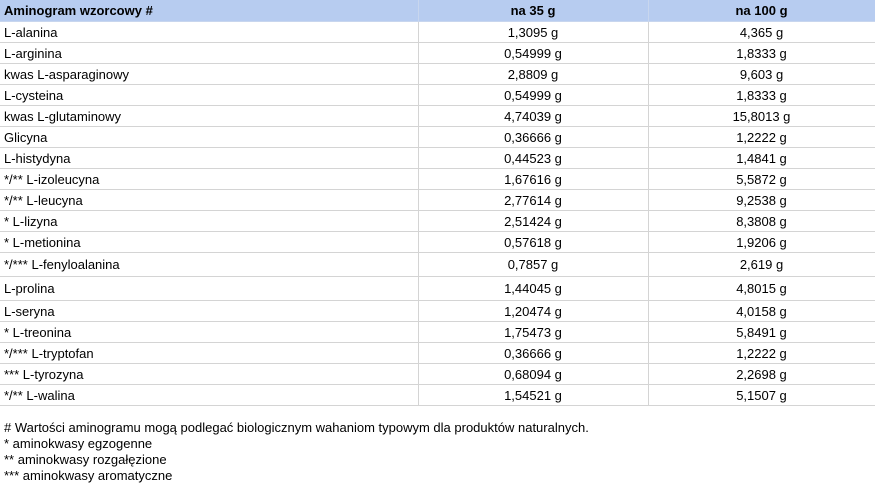 The height and width of the screenshot is (484, 875). I want to click on cell-per-35g: 1,3095 g, so click(533, 32).